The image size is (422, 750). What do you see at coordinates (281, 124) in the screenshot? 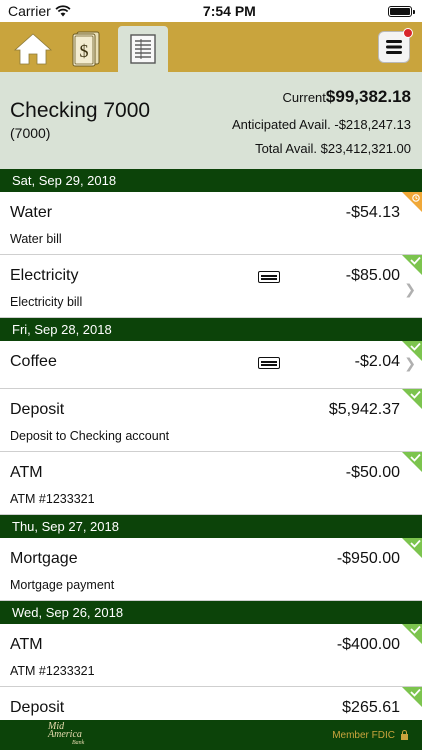
I see `anticipated-label: Anticipated Avail.` at bounding box center [281, 124].